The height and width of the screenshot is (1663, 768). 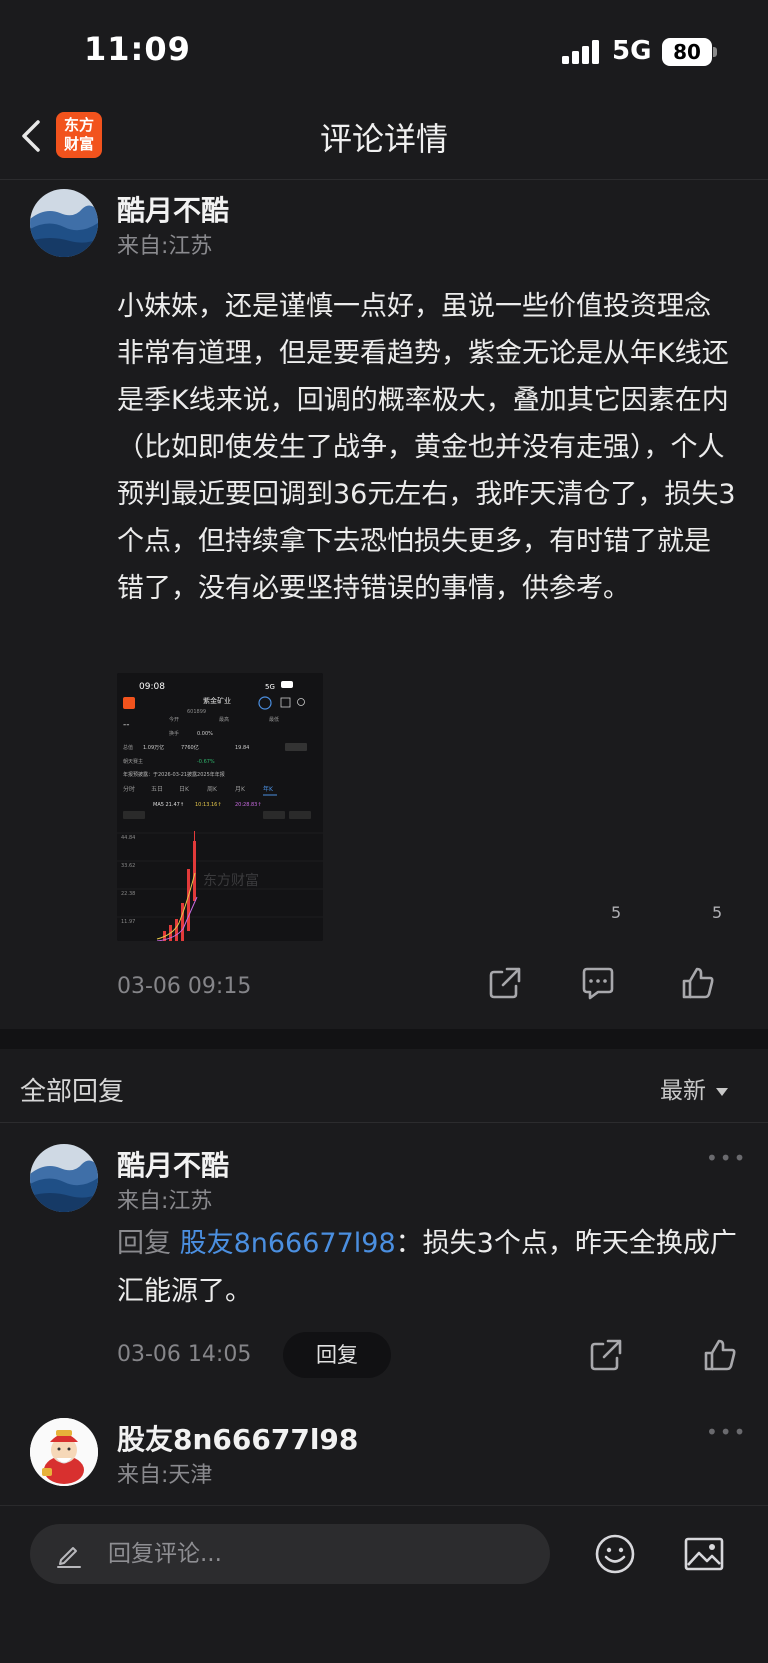 I want to click on svg-text: 19.84, so click(x=242, y=748).